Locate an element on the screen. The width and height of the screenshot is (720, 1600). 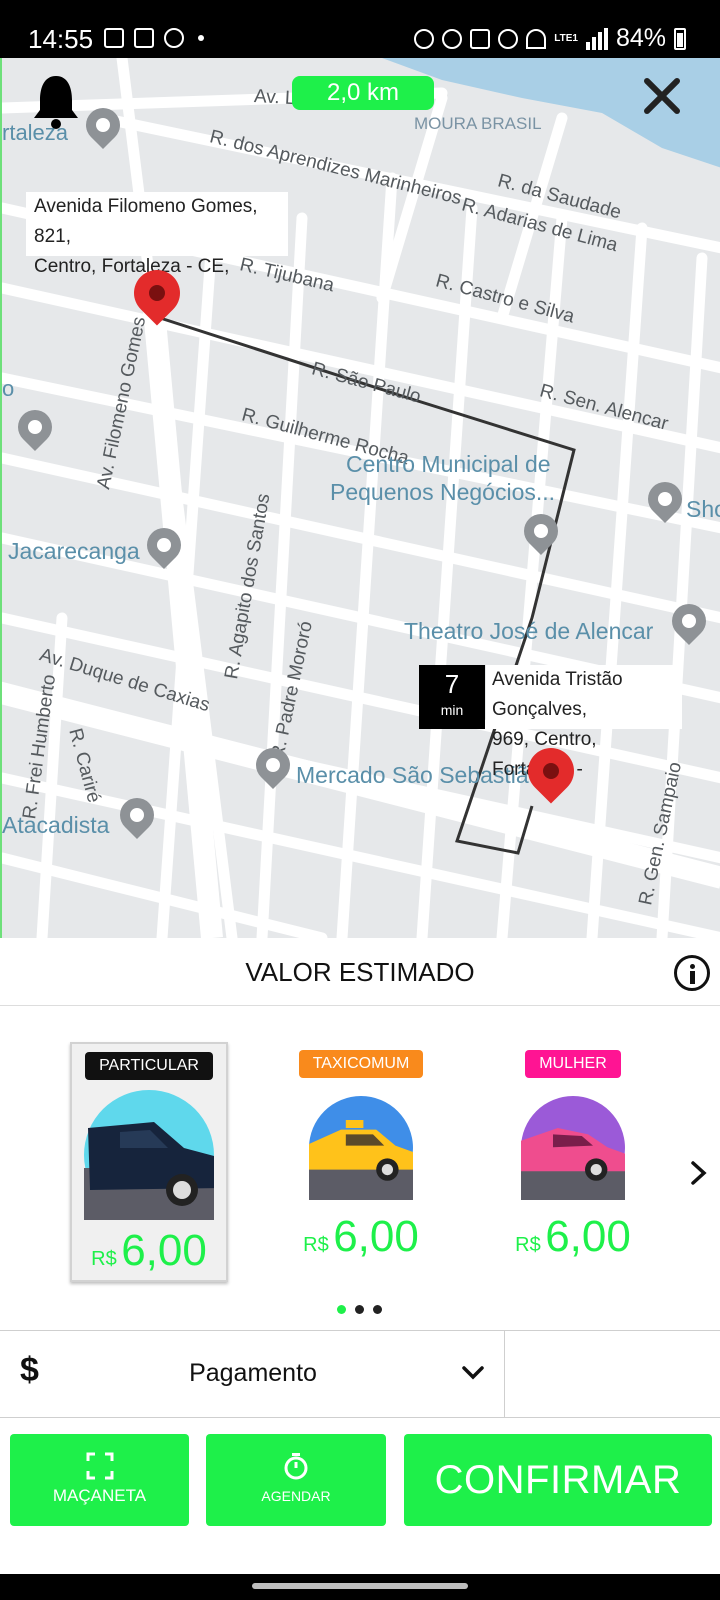
agendar-label: AGENDAR is located at coordinates (296, 1496).